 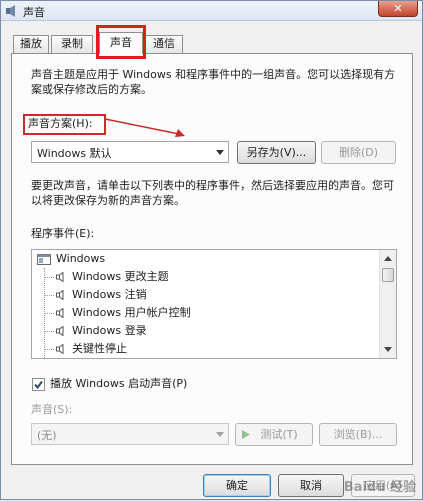 What do you see at coordinates (164, 44) in the screenshot?
I see `tab-communications: 通信` at bounding box center [164, 44].